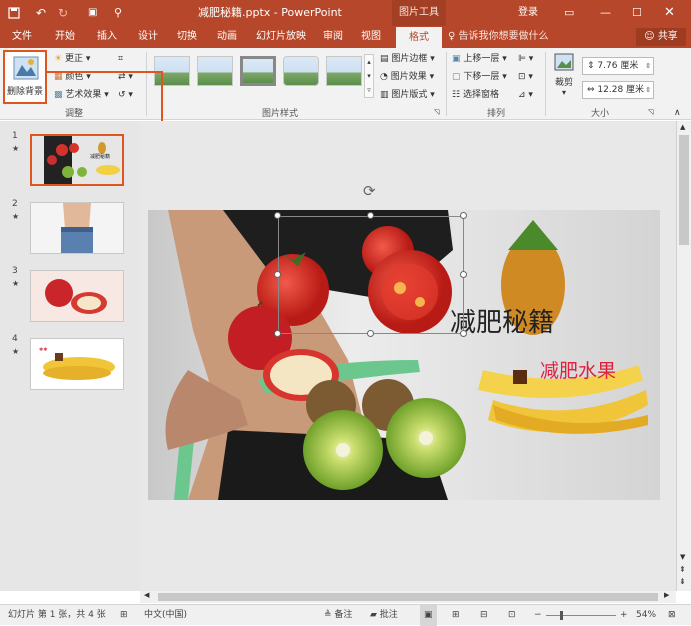 This screenshot has width=691, height=626. Describe the element at coordinates (682, 581) in the screenshot. I see `next-slide-icon: ⇟` at that location.